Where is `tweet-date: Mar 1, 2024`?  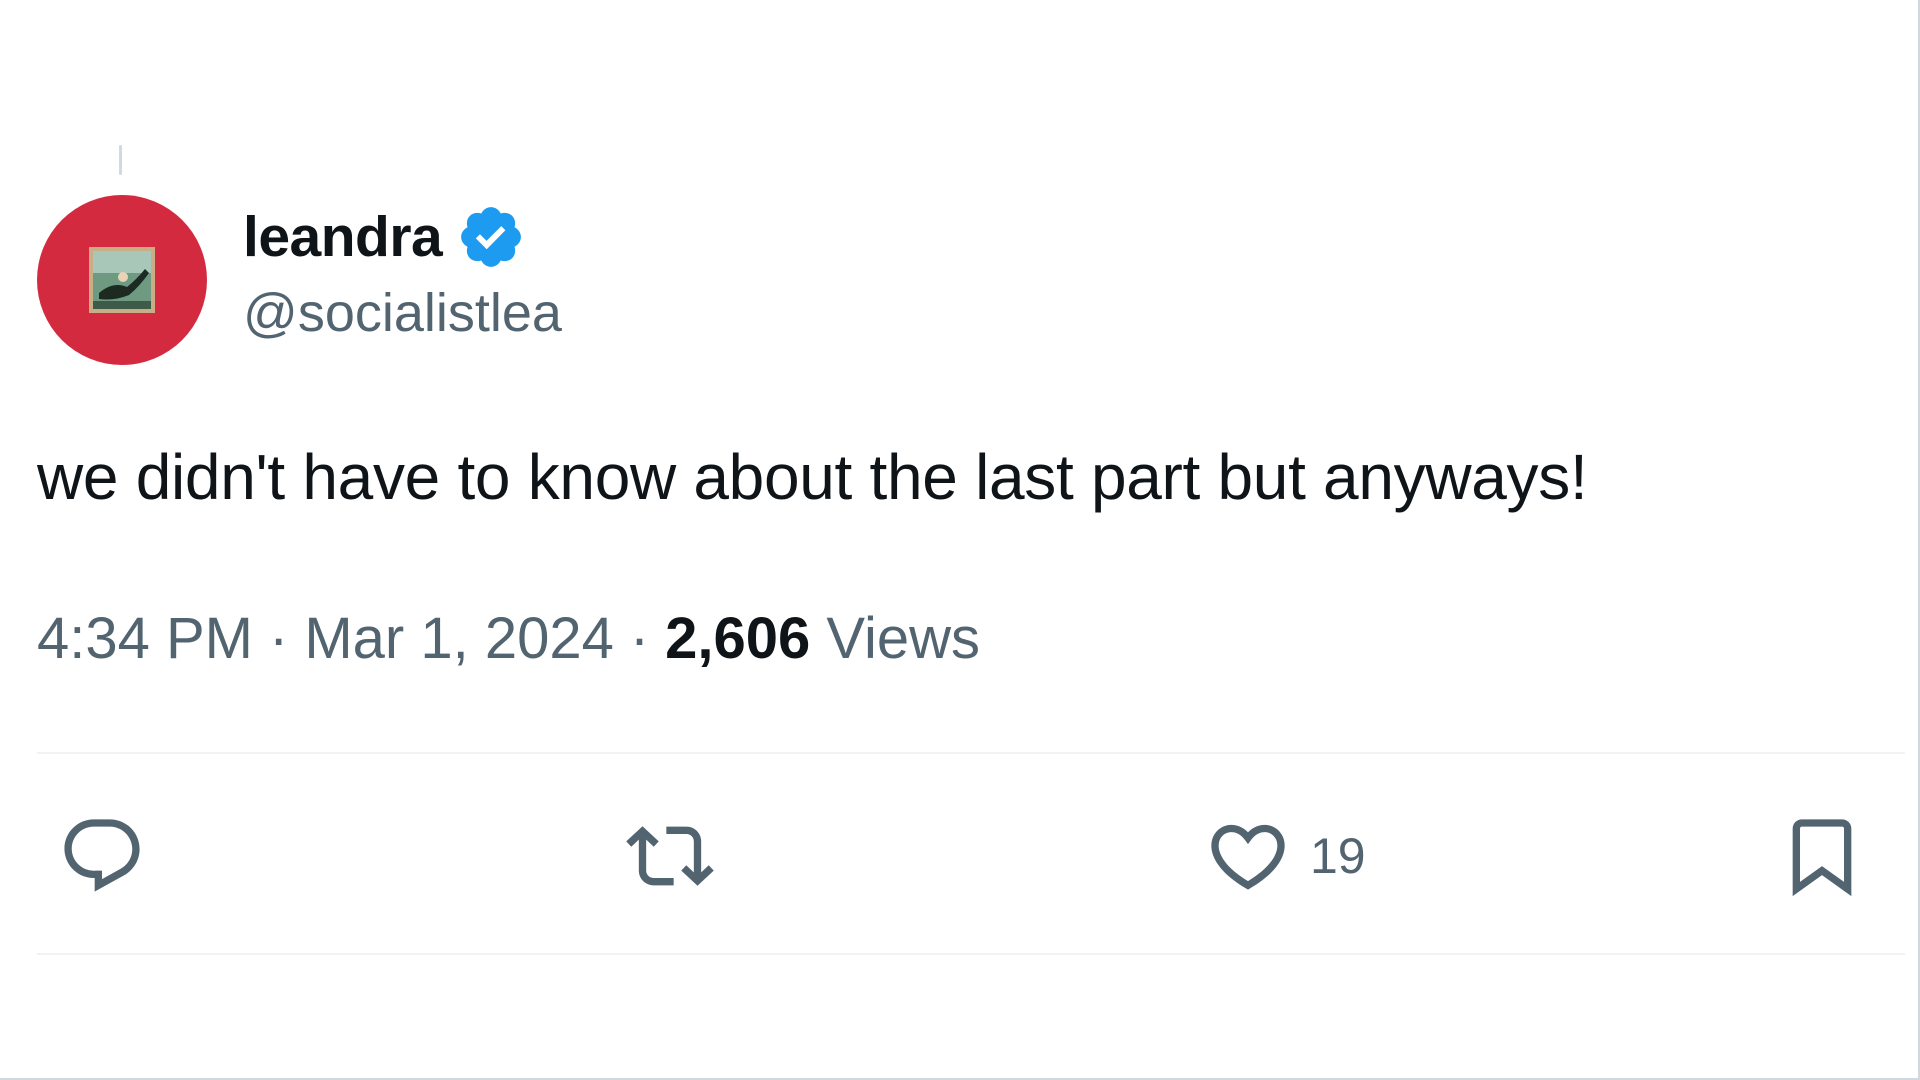
tweet-date: Mar 1, 2024 is located at coordinates (459, 638).